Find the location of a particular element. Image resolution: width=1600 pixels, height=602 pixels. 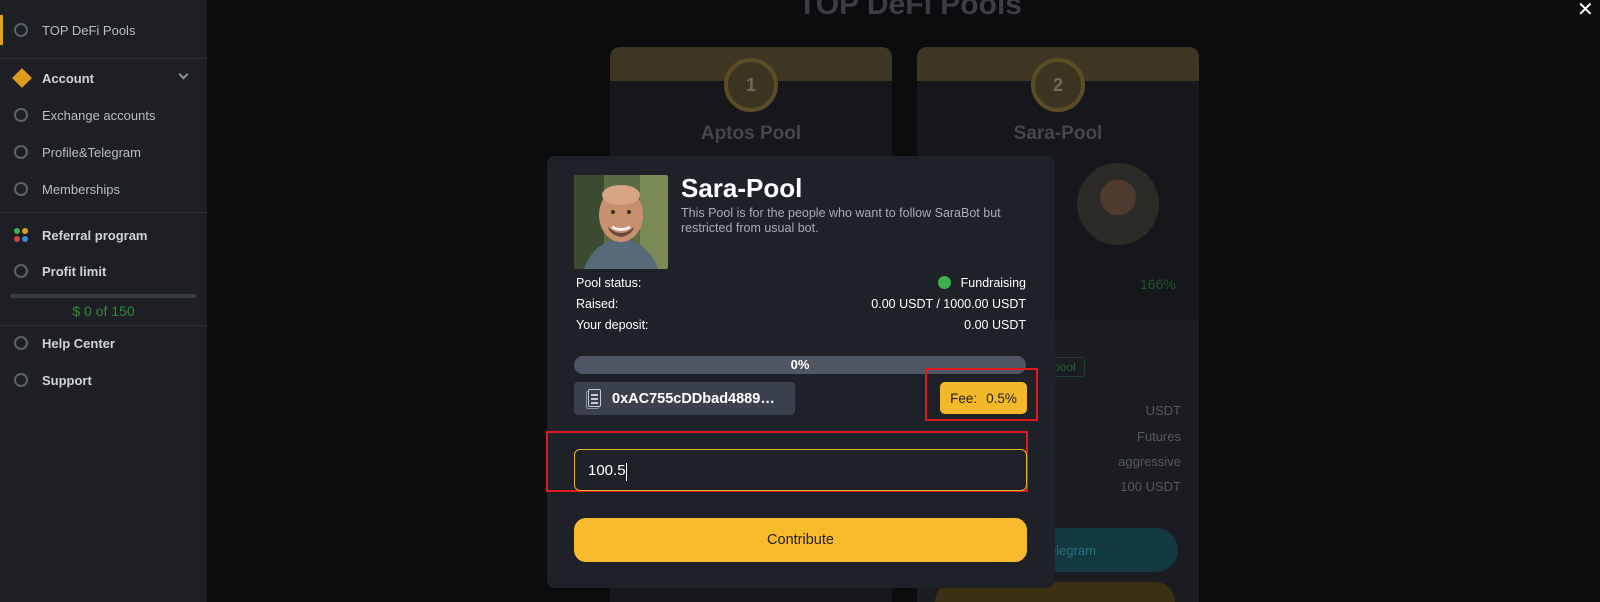

sidebar-item-exchange-accounts: Exchange accounts is located at coordinates (103, 115).